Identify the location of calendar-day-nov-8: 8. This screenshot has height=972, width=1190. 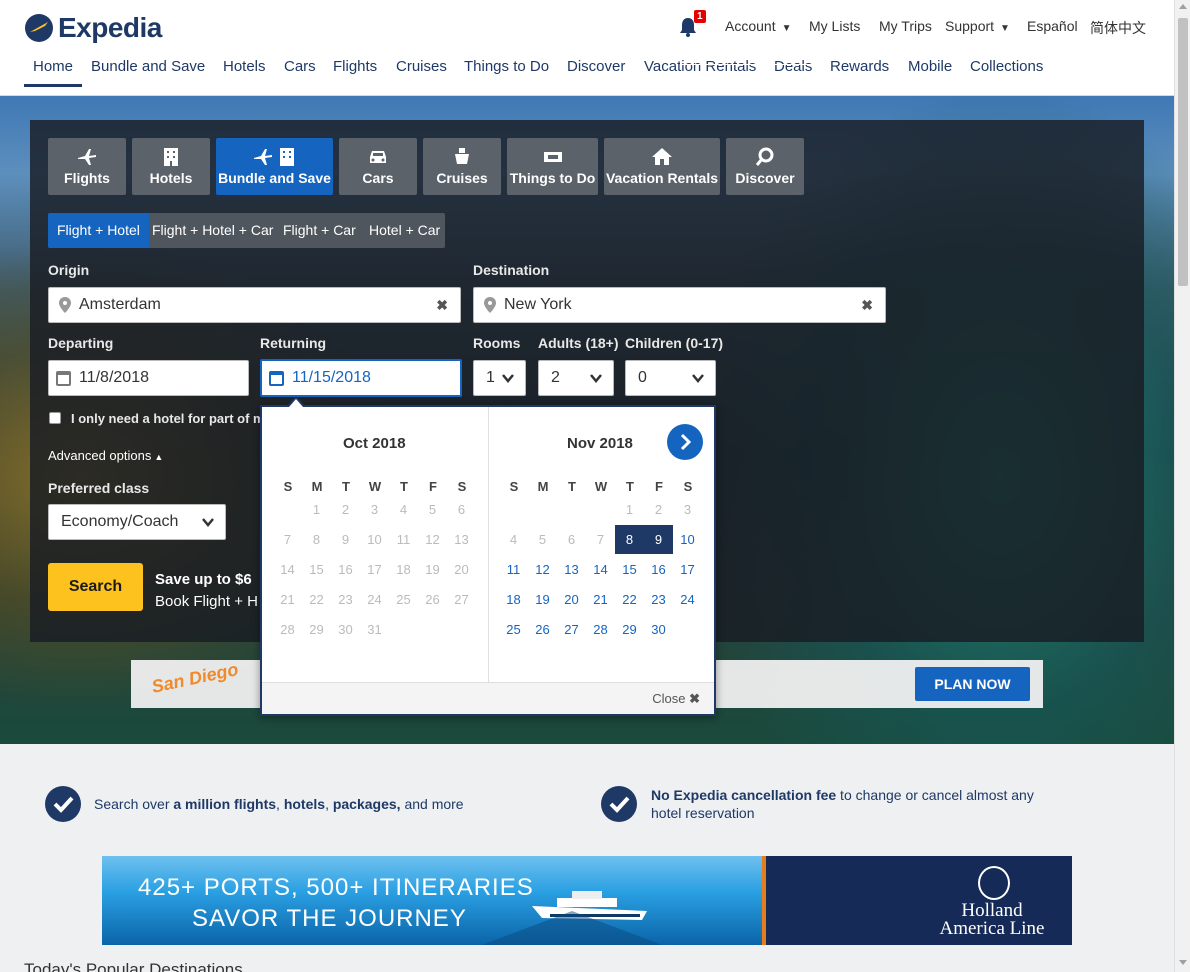
(629, 539).